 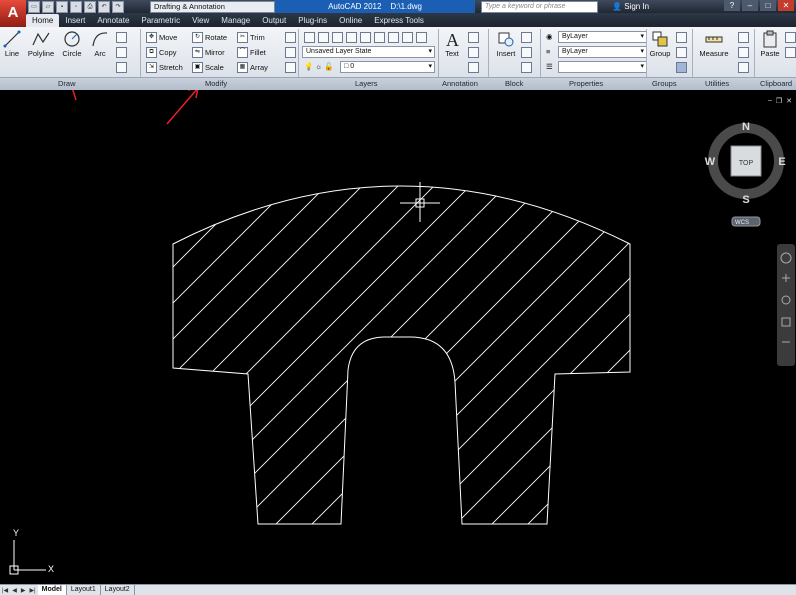 I want to click on group-button: Group, so click(x=660, y=44).